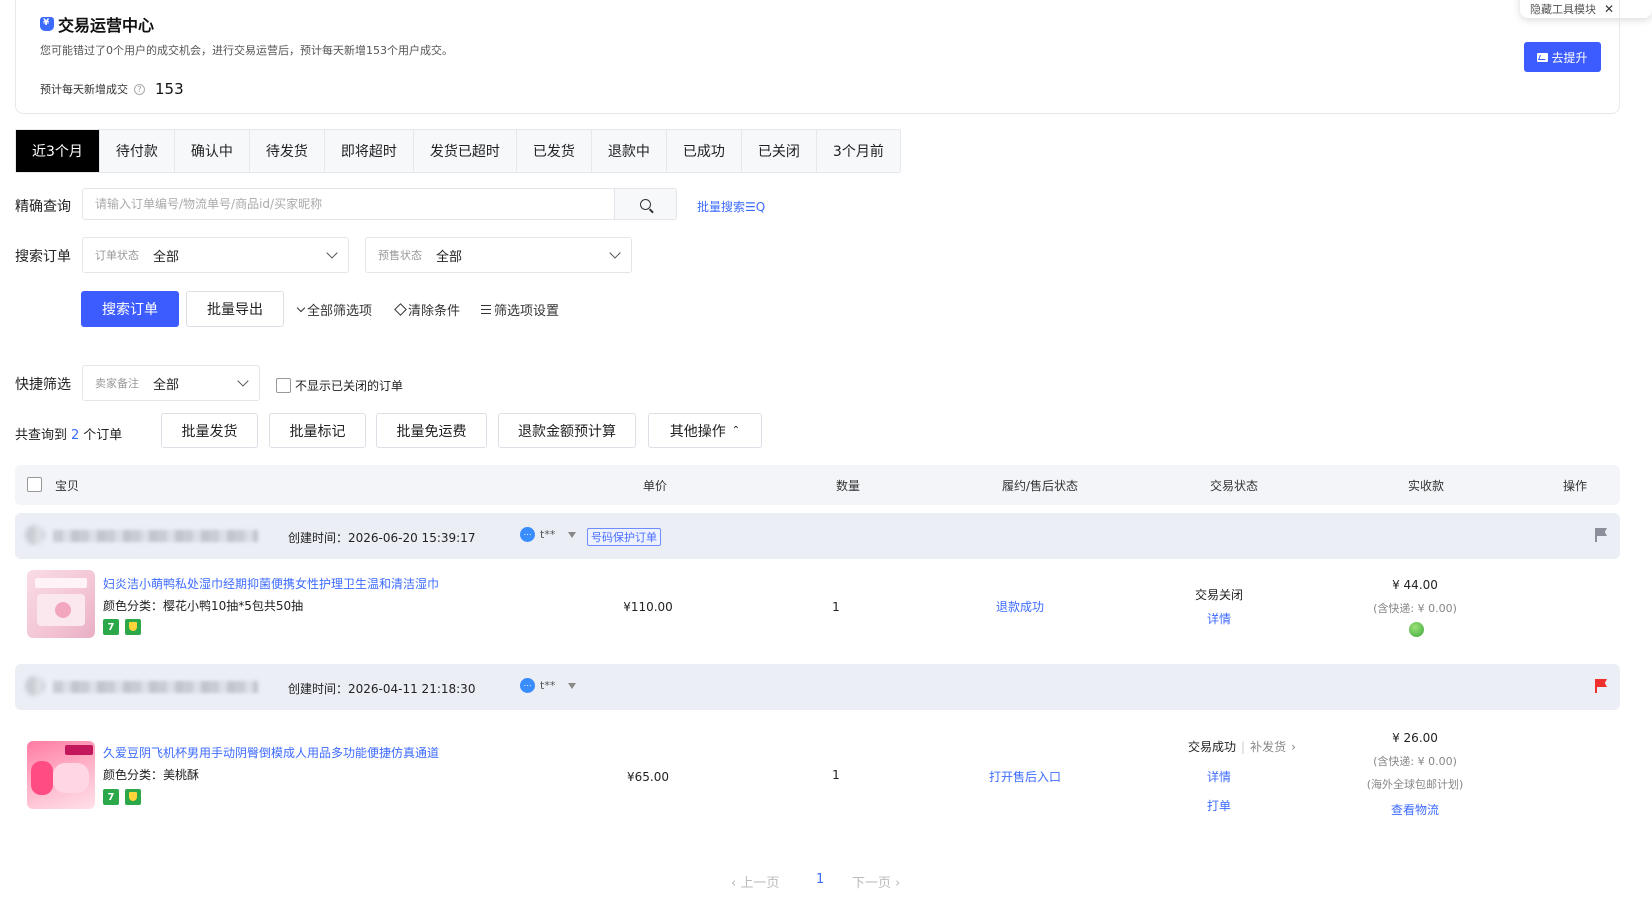  I want to click on all-filters-toggle: 全部筛选项, so click(334, 309).